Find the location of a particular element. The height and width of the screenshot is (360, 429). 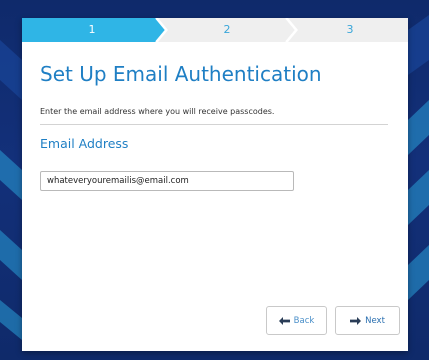

arrow-right-icon is located at coordinates (356, 320).